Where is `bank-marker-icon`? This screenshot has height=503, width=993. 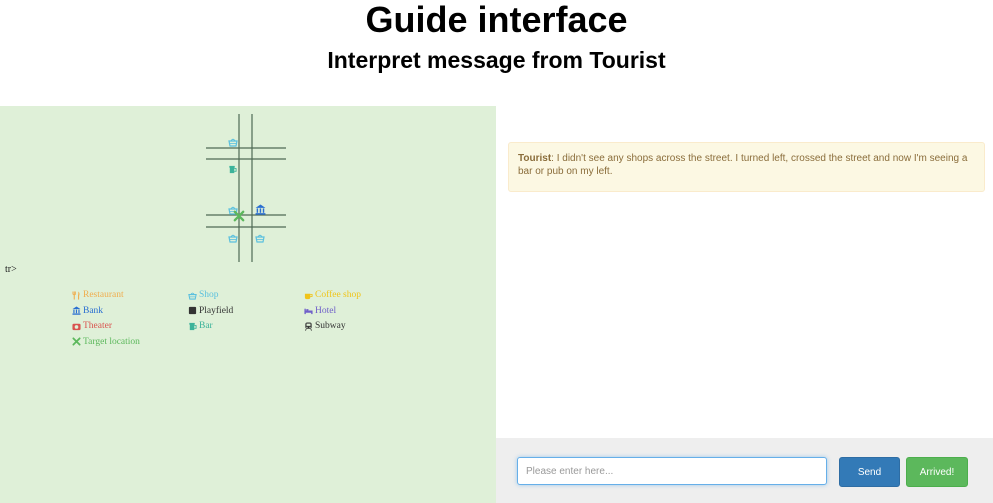
bank-marker-icon is located at coordinates (260, 209).